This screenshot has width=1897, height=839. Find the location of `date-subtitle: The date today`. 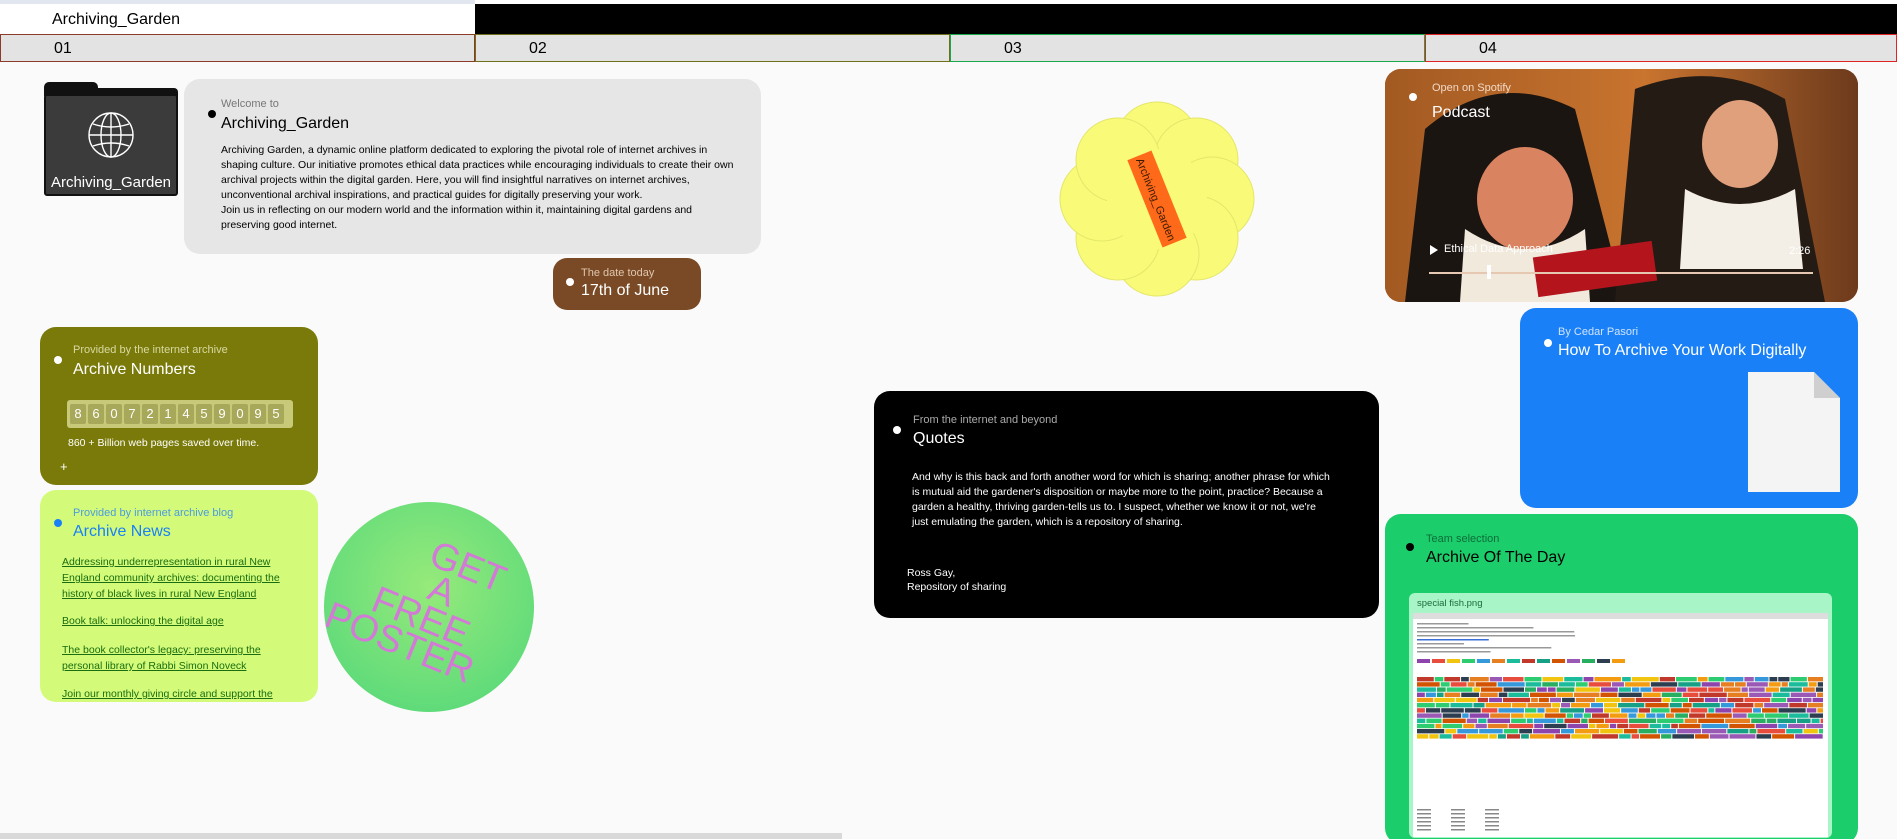

date-subtitle: The date today is located at coordinates (618, 273).